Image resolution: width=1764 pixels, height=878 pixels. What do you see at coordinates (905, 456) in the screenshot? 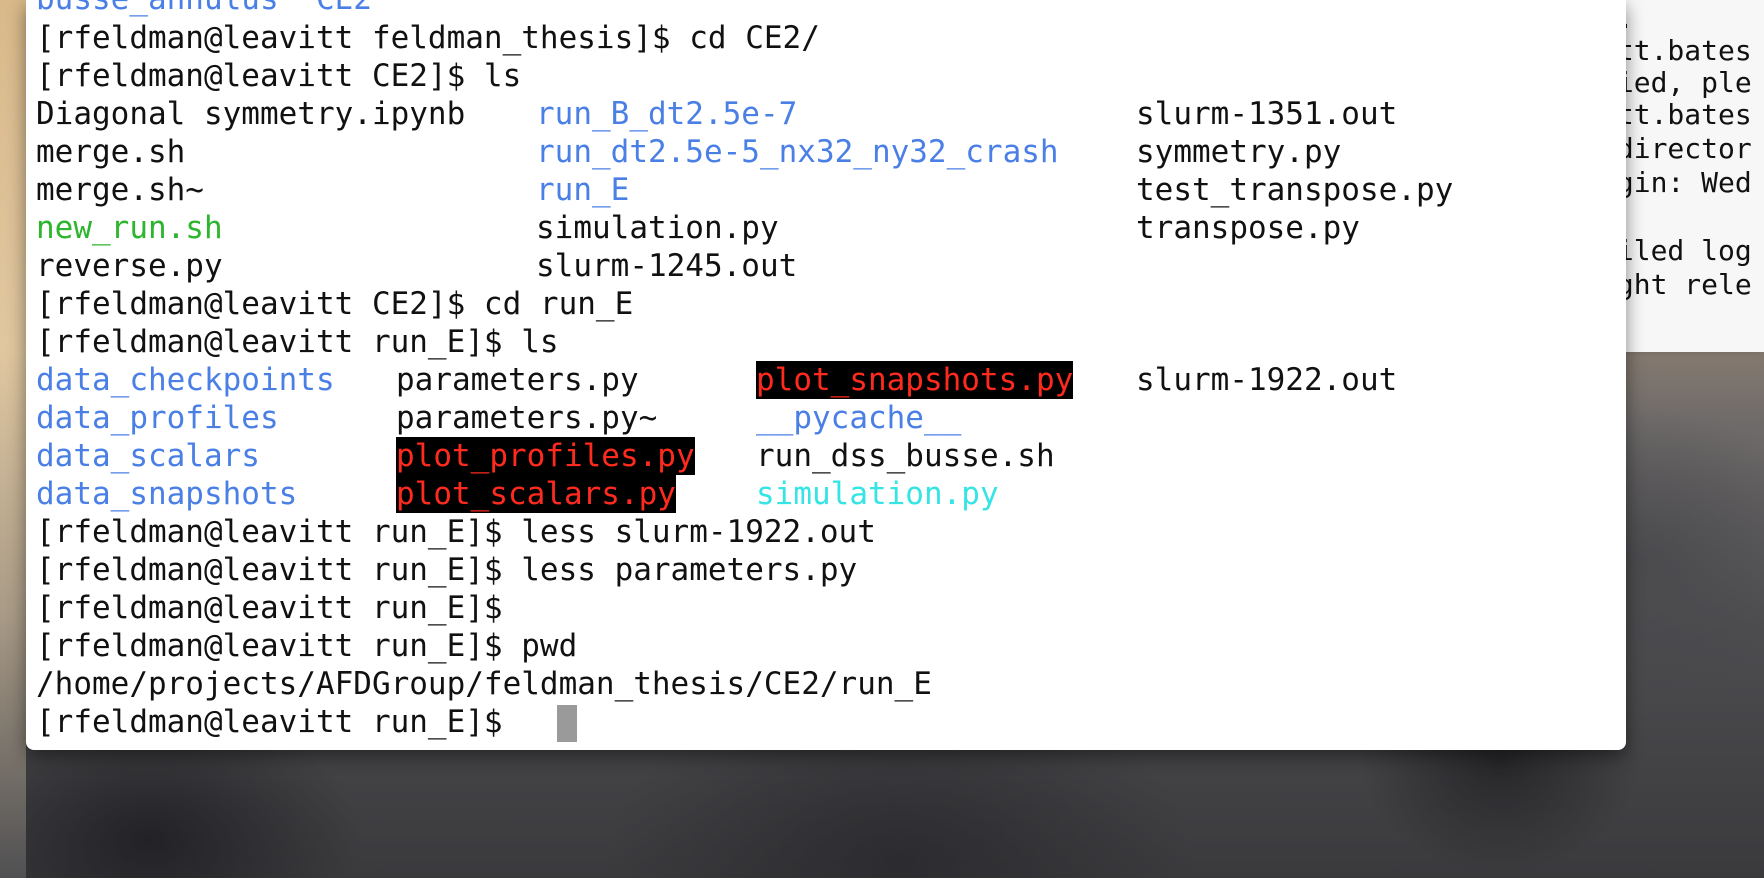
I see `listing-entry: run_dss_busse.sh` at bounding box center [905, 456].